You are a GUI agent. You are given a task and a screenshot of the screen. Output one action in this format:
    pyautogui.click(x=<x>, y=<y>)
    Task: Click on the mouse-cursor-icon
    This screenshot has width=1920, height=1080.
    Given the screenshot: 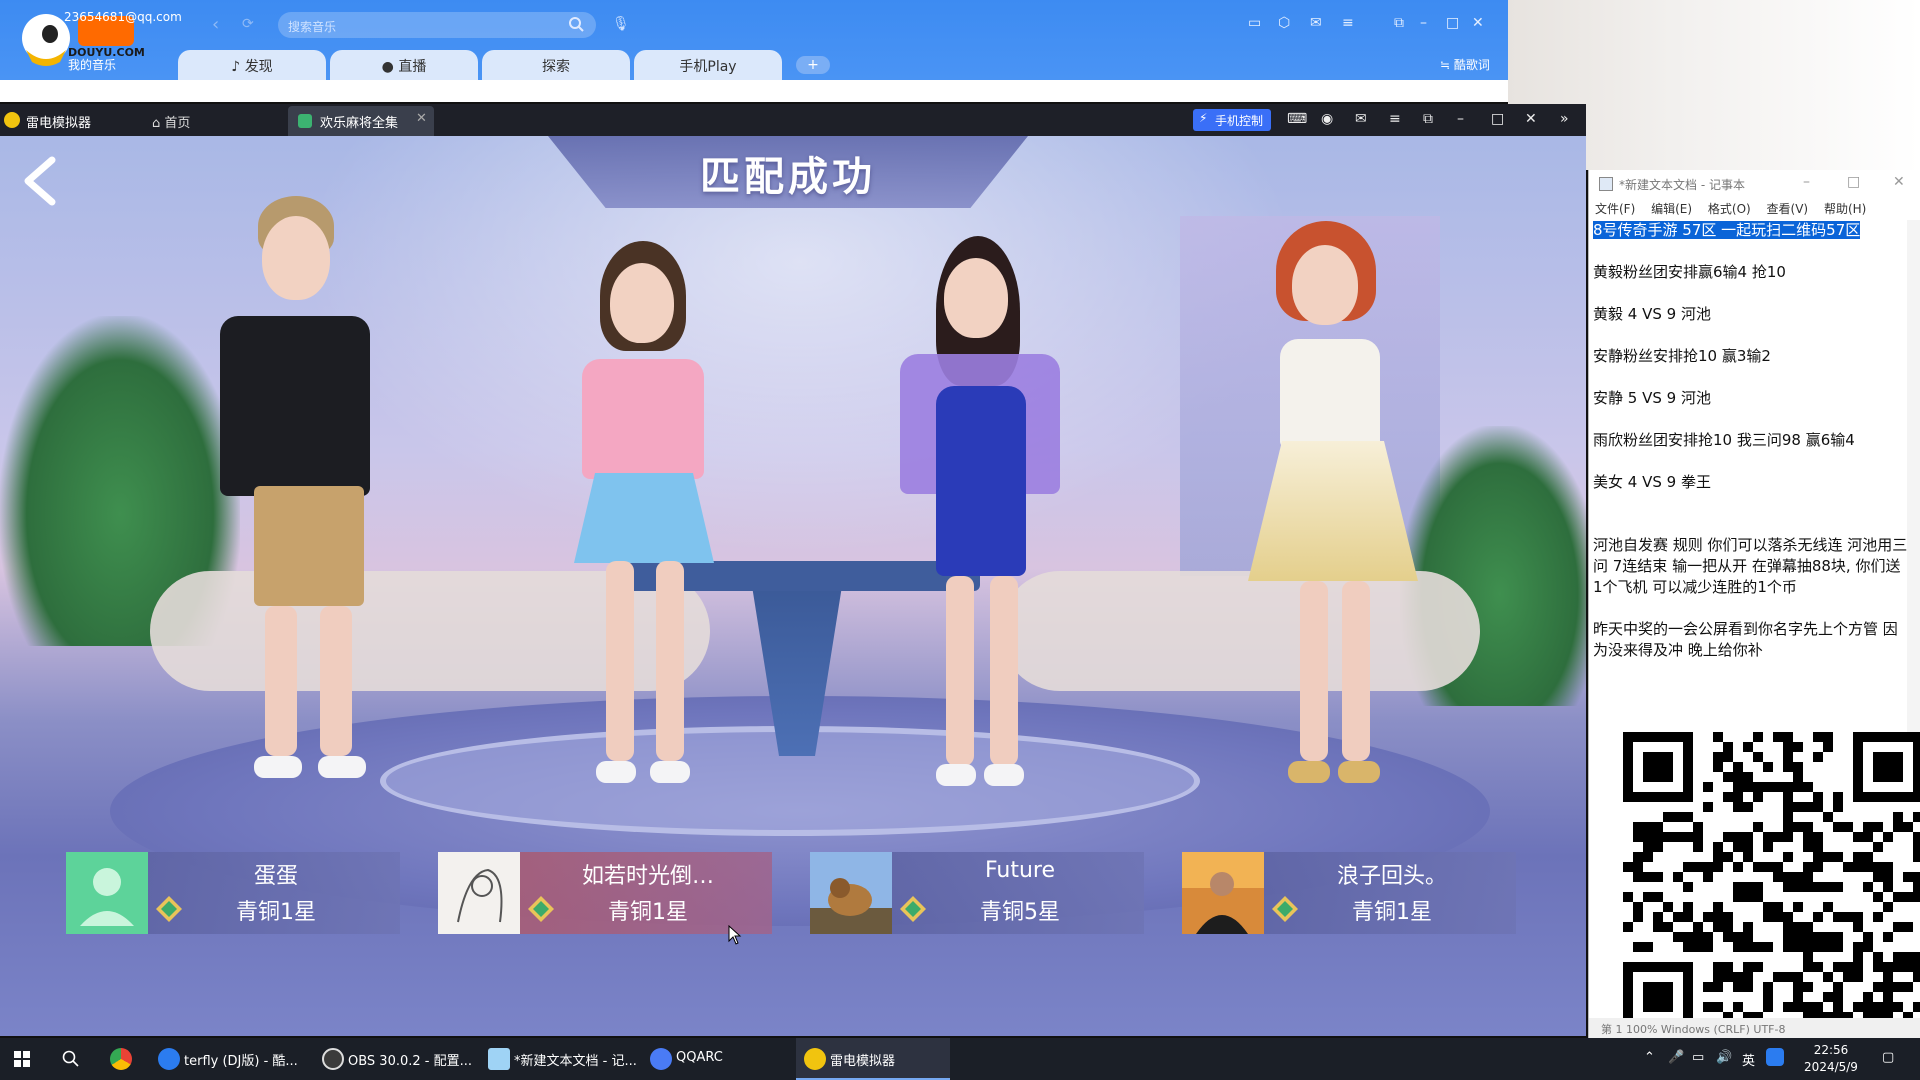 What is the action you would take?
    pyautogui.click(x=735, y=935)
    